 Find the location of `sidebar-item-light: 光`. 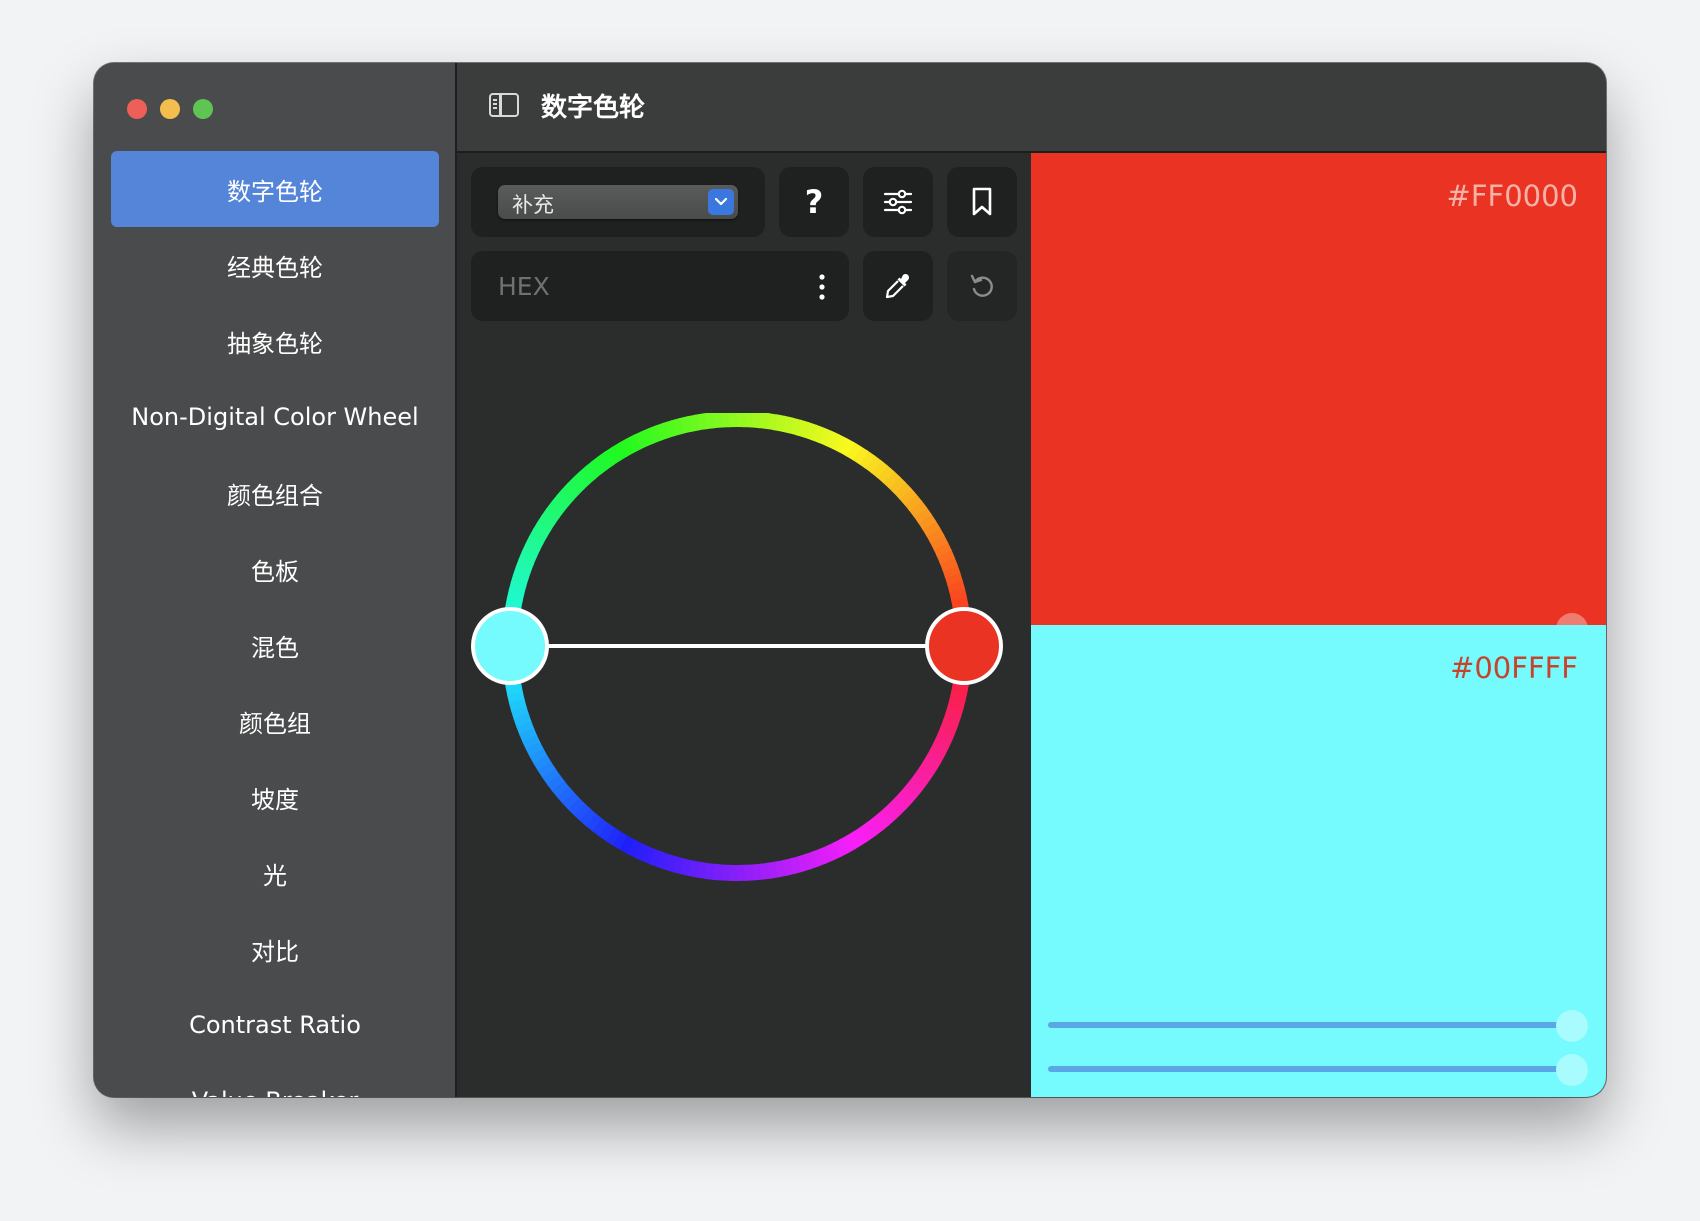

sidebar-item-light: 光 is located at coordinates (275, 873).